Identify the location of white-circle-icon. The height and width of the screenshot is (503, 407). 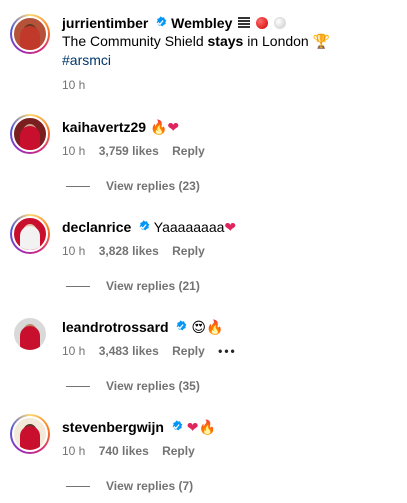
(280, 23).